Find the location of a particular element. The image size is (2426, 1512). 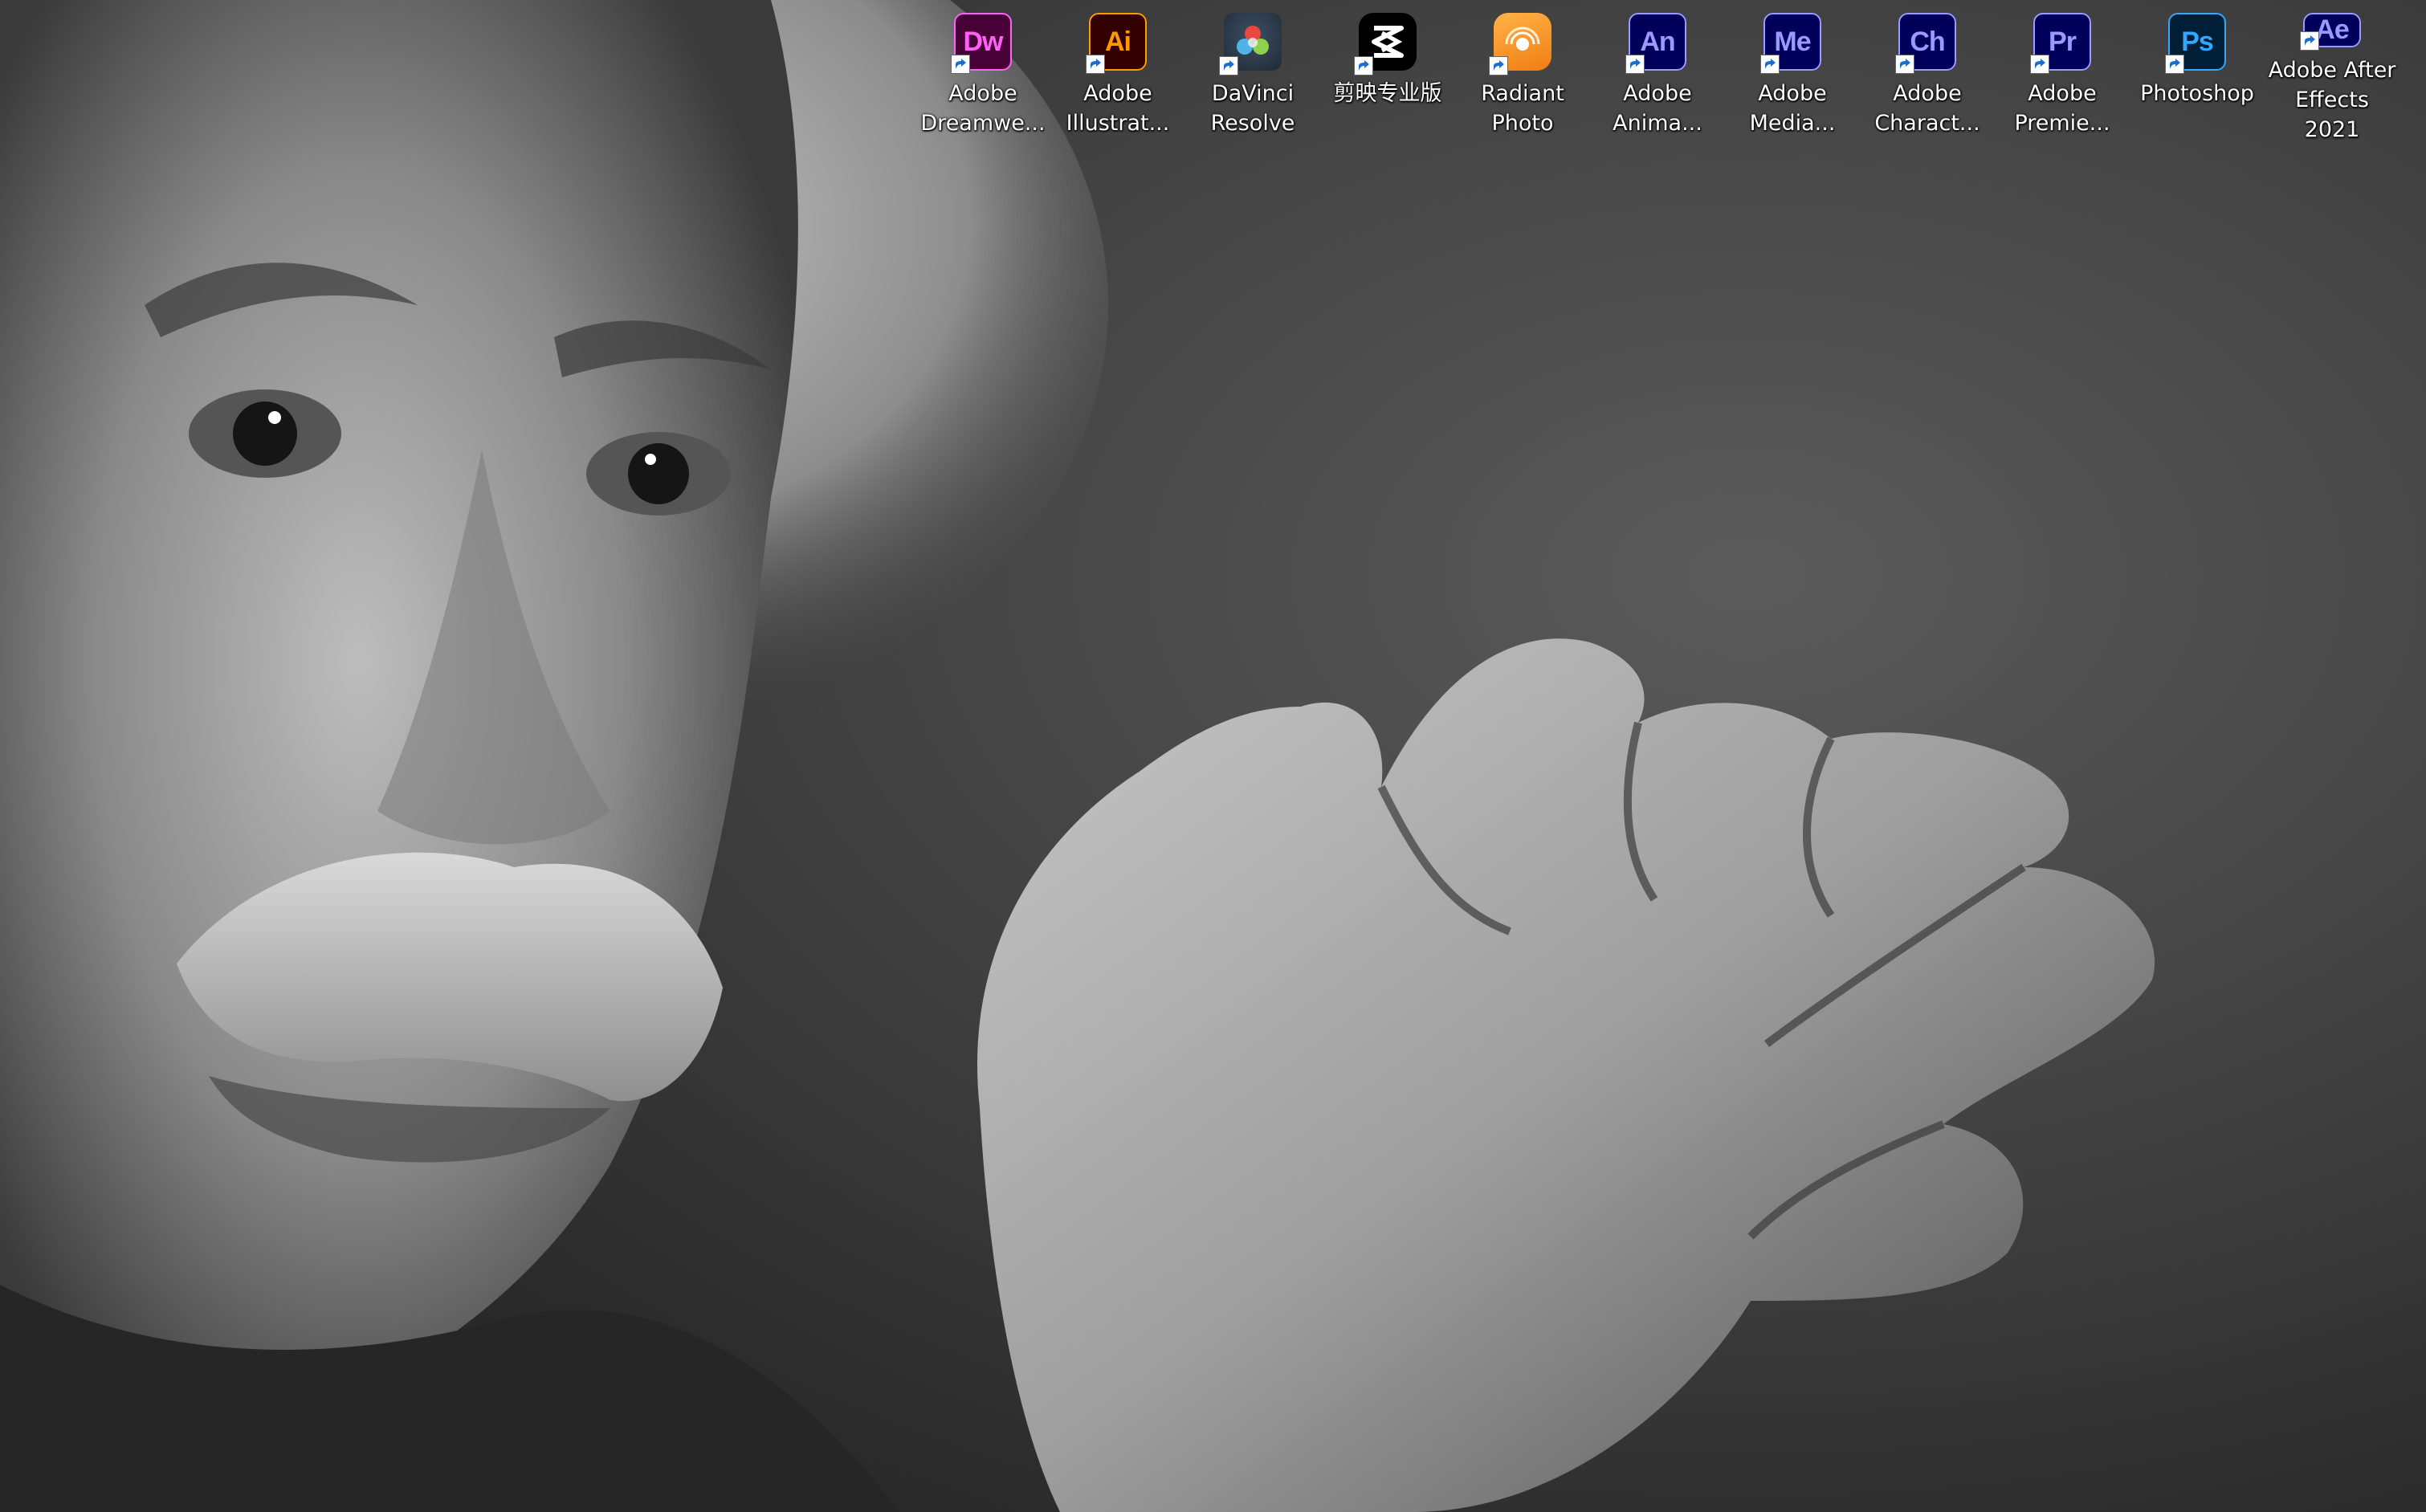

icon-glyph: Ai is located at coordinates (1118, 42).